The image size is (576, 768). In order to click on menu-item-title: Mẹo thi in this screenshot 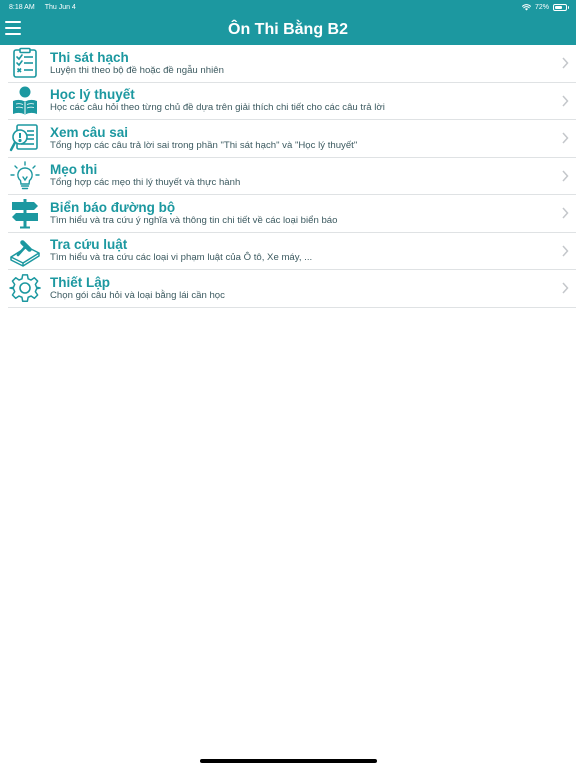, I will do `click(74, 170)`.